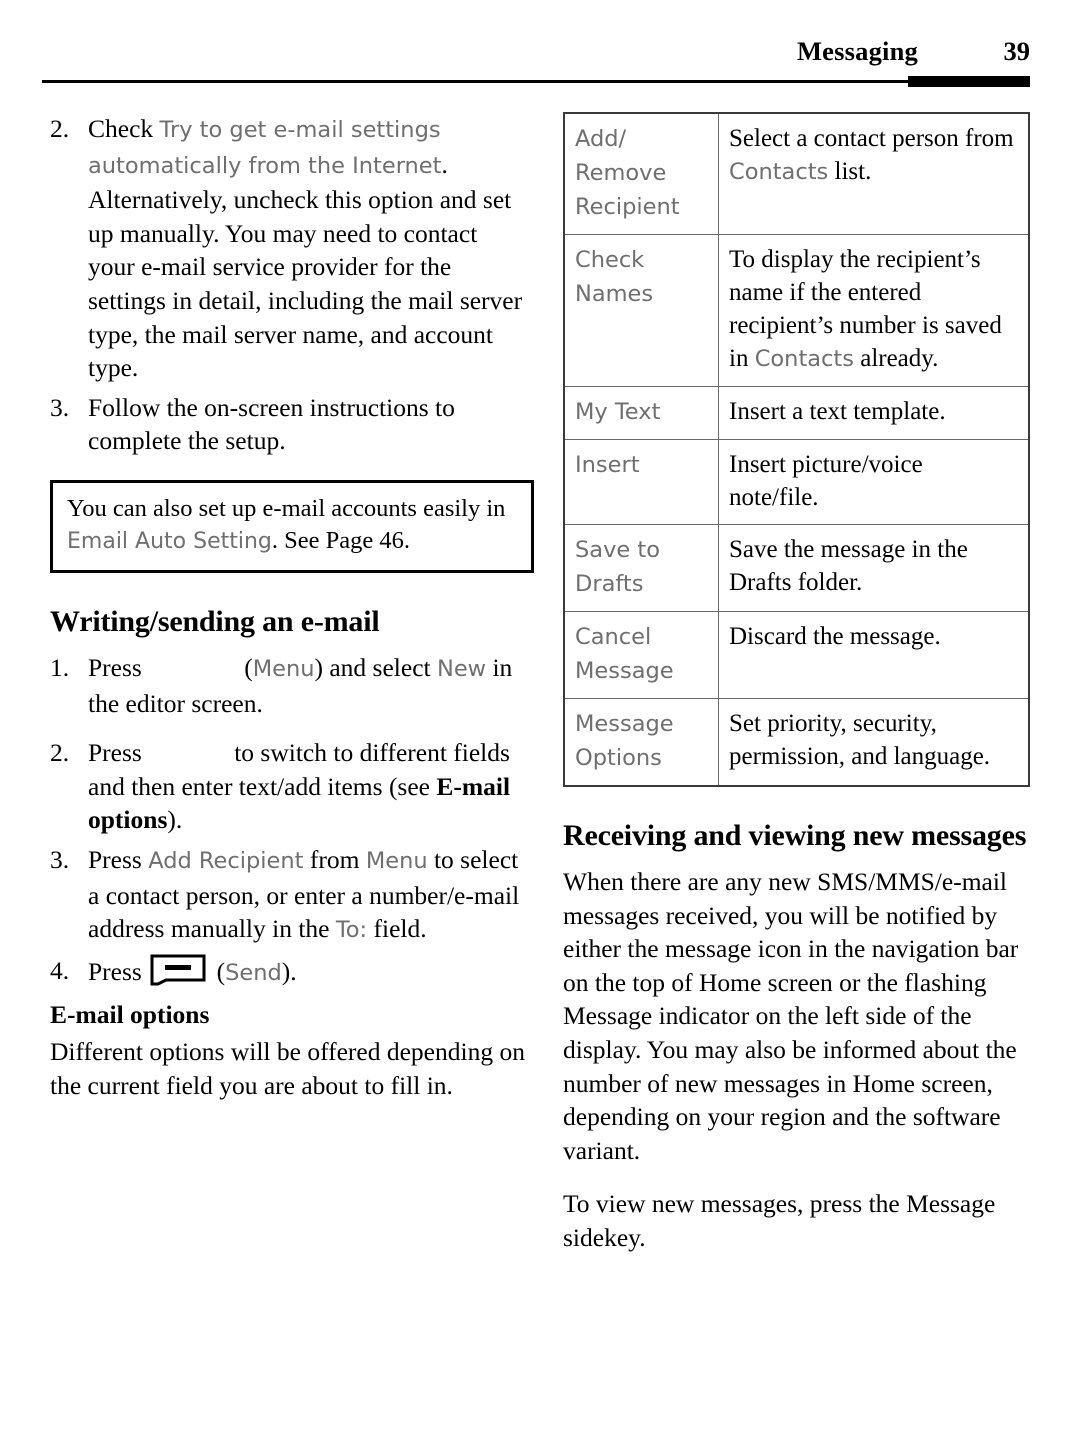 The image size is (1080, 1438). What do you see at coordinates (215, 621) in the screenshot?
I see `section-heading-writing: Writing/sending an e-mail` at bounding box center [215, 621].